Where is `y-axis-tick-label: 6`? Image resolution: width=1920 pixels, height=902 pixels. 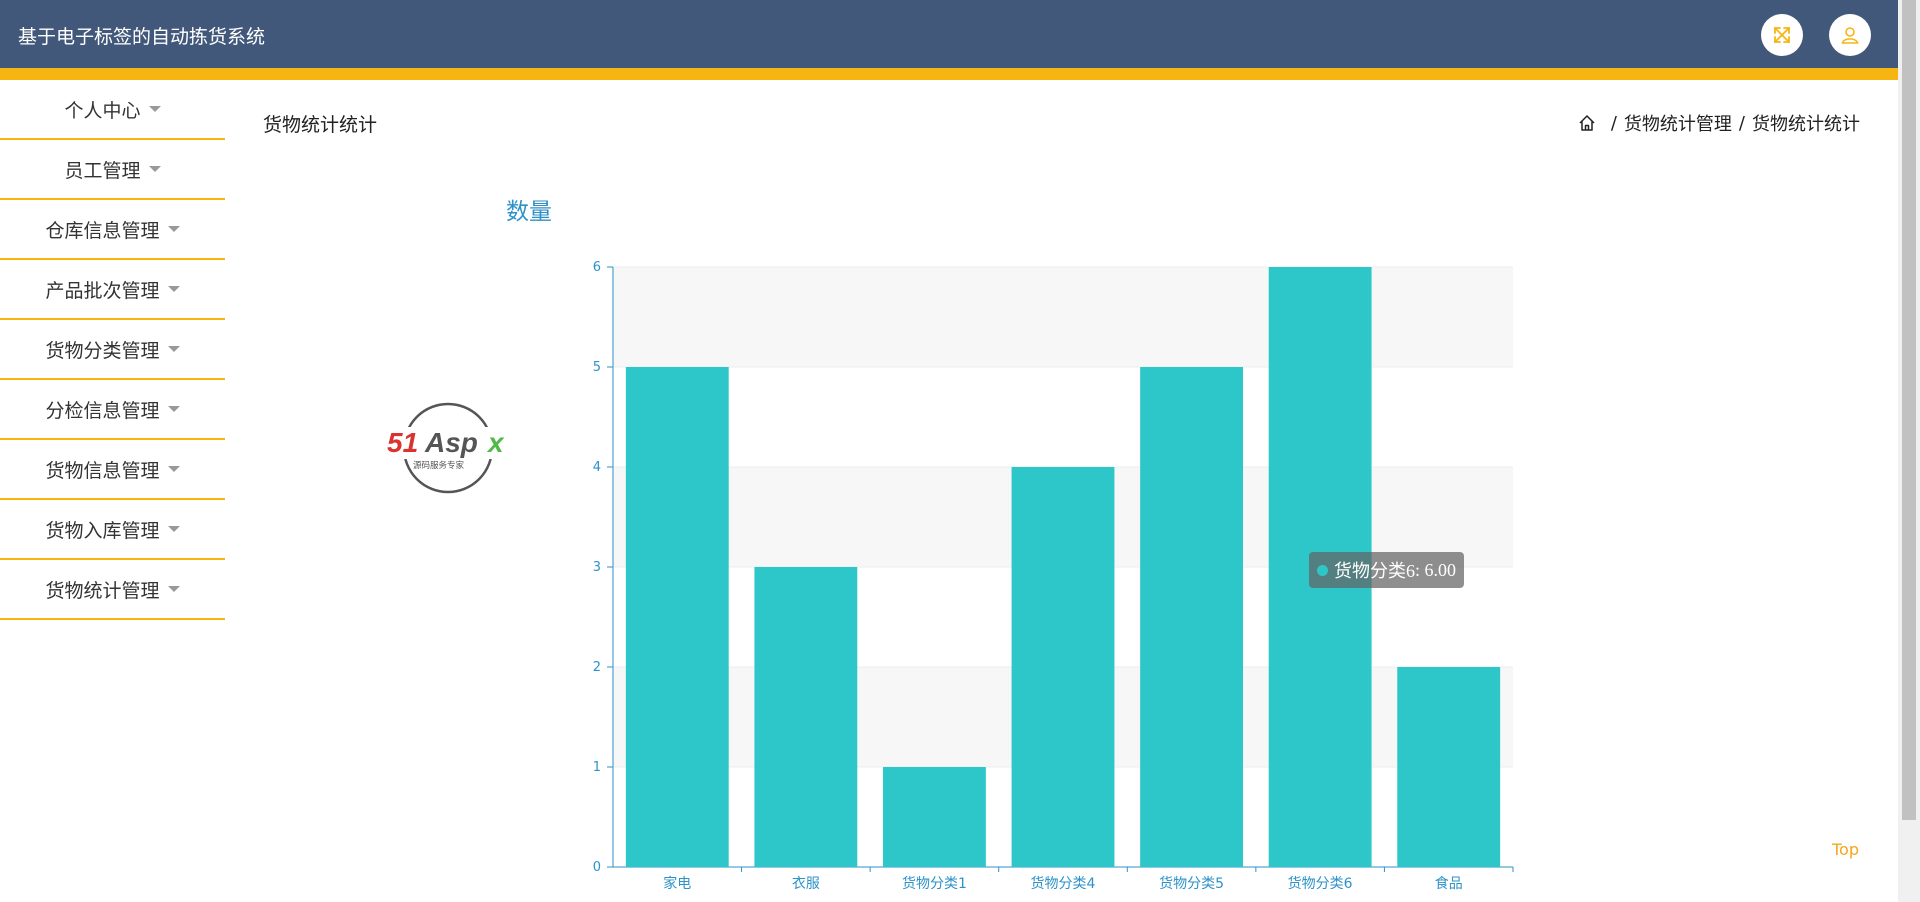
y-axis-tick-label: 6 is located at coordinates (597, 267).